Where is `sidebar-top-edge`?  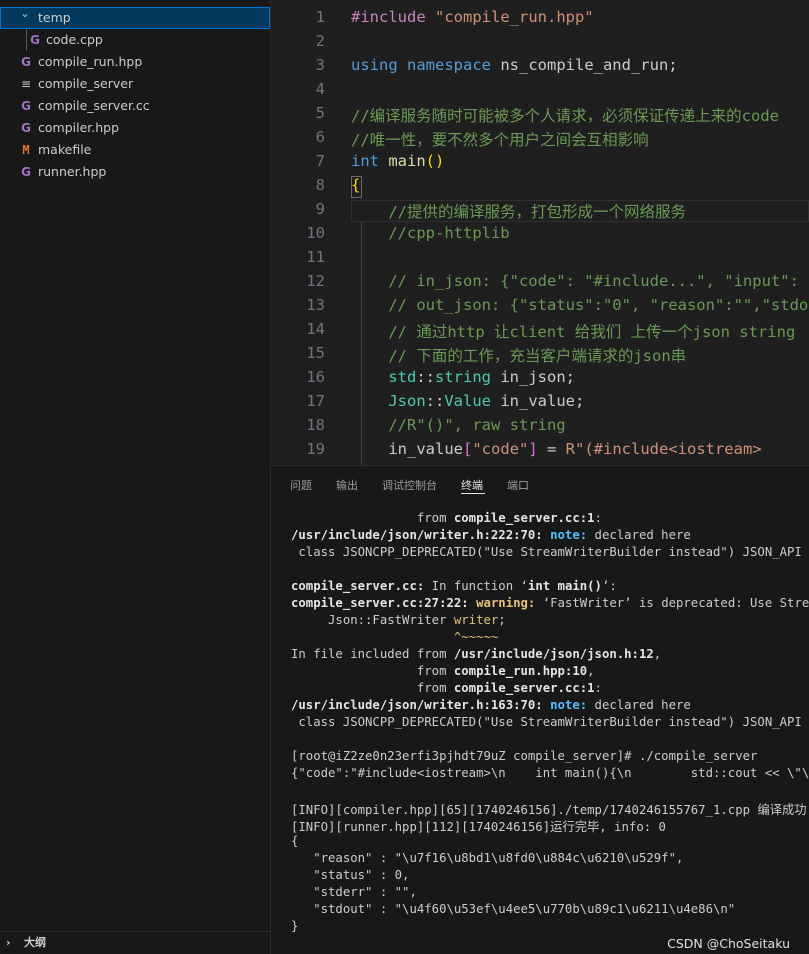
sidebar-top-edge is located at coordinates (135, 2).